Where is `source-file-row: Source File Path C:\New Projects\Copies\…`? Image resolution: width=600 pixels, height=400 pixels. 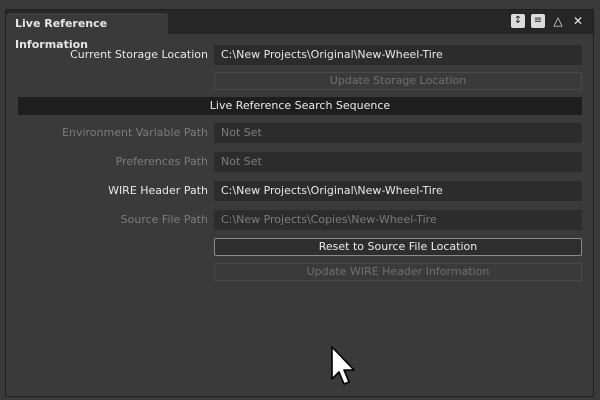
source-file-row: Source File Path C:\New Projects\Copies\… is located at coordinates (300, 220).